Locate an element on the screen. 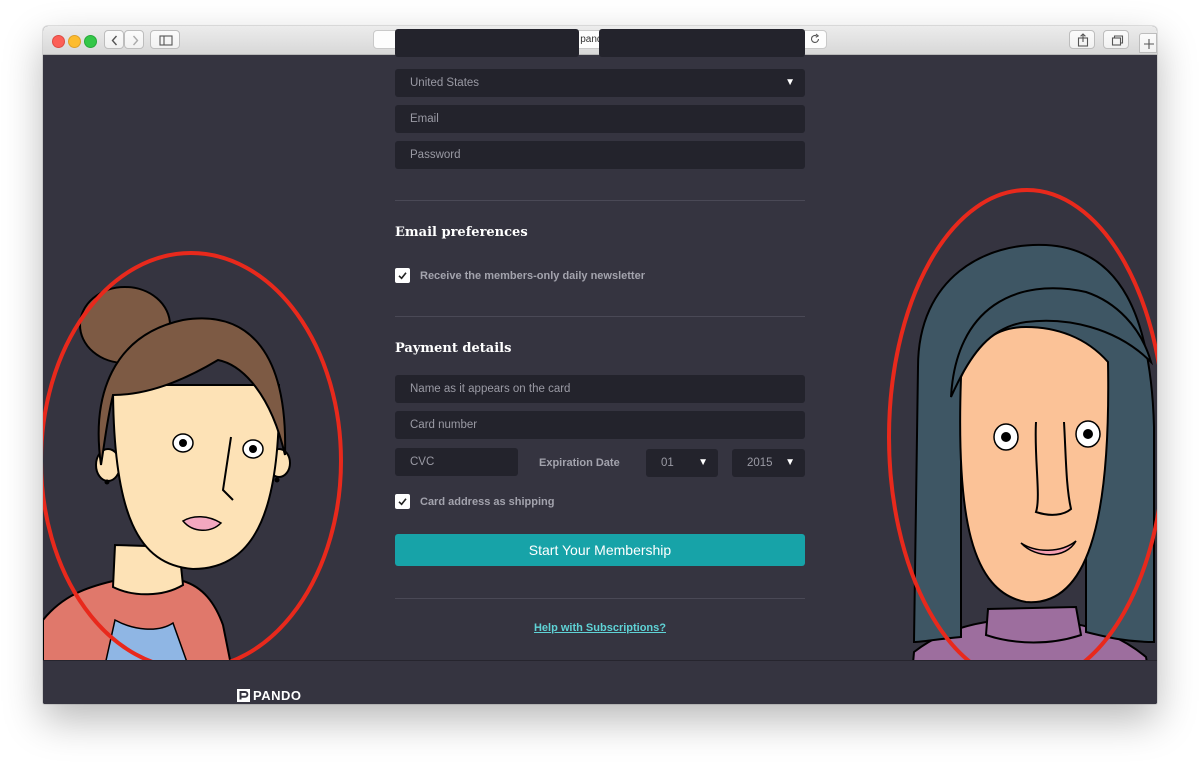  sidebar-icon is located at coordinates (166, 40).